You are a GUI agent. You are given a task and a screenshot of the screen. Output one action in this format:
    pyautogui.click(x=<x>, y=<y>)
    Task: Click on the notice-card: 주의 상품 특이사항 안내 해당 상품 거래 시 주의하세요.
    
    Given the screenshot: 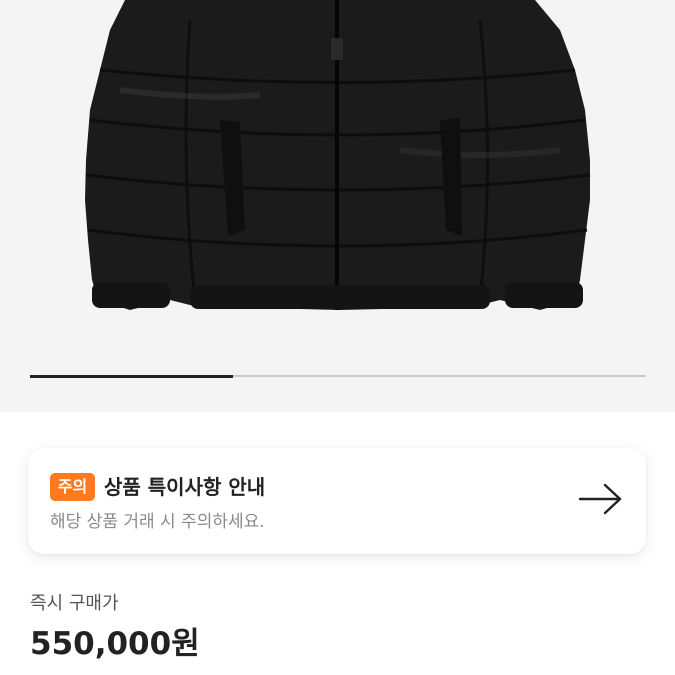 What is the action you would take?
    pyautogui.click(x=337, y=501)
    